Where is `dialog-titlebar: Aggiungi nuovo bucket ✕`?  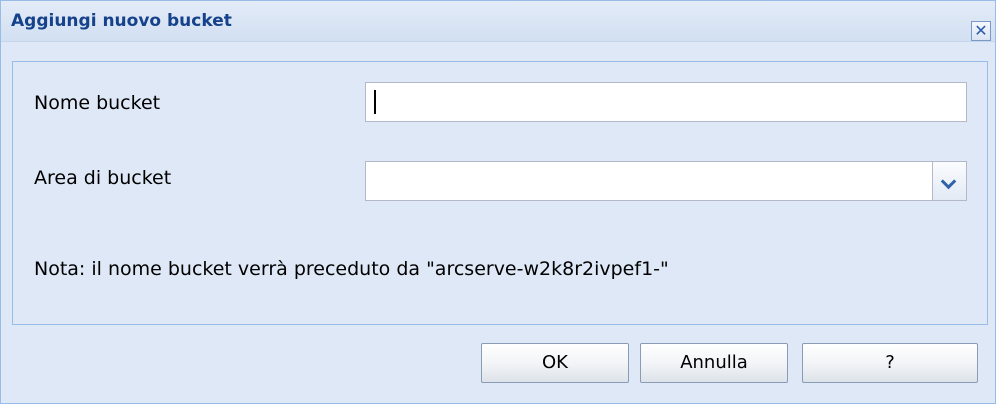
dialog-titlebar: Aggiungi nuovo bucket ✕ is located at coordinates (498, 21).